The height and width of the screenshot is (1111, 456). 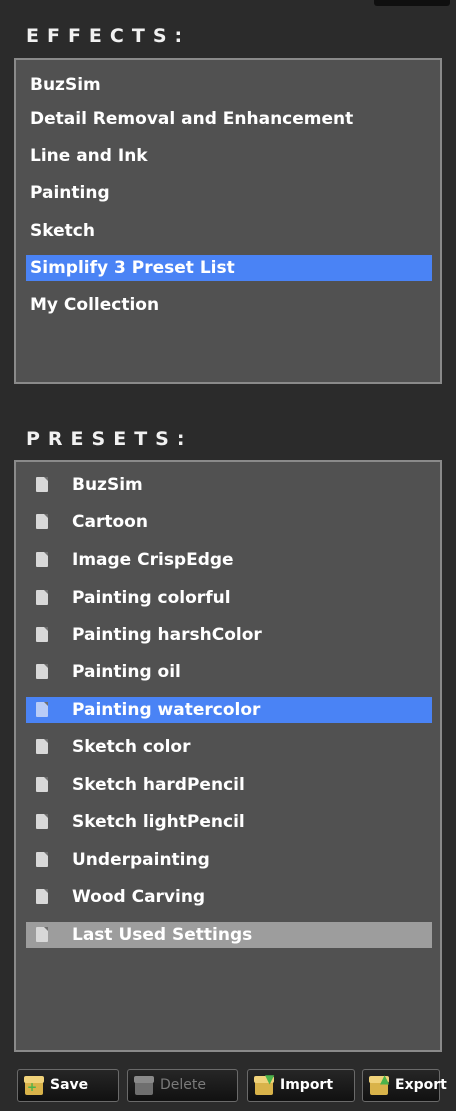 I want to click on preset-item-last-used-settings: Last Used Settings, so click(x=229, y=935).